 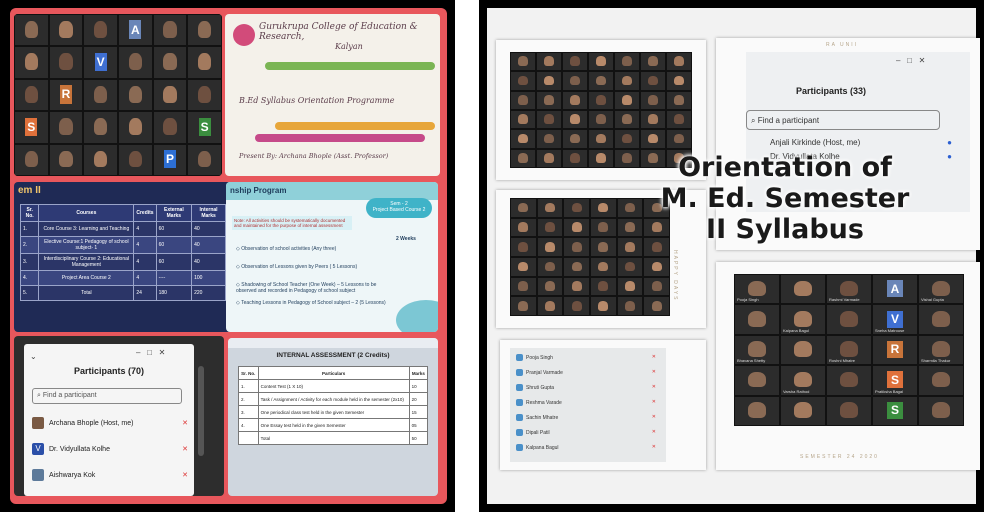 What do you see at coordinates (588, 447) in the screenshot?
I see `participant-row: Kalpana Bagul ✕` at bounding box center [588, 447].